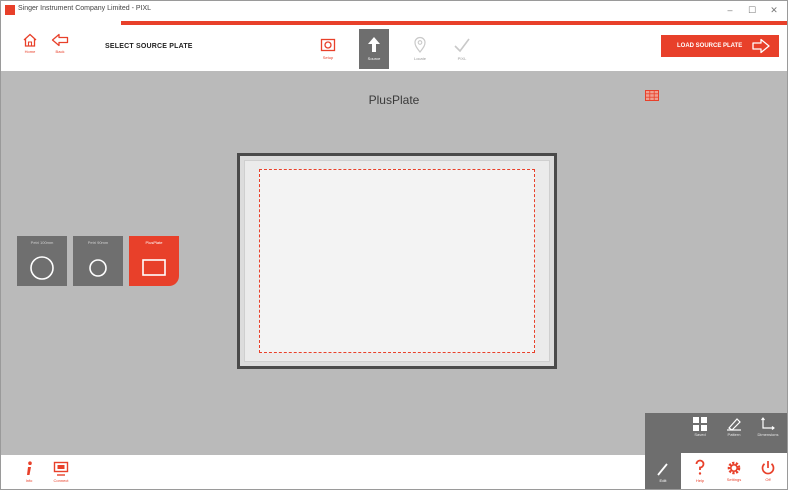  Describe the element at coordinates (10, 10) in the screenshot. I see `app-logo-icon` at that location.